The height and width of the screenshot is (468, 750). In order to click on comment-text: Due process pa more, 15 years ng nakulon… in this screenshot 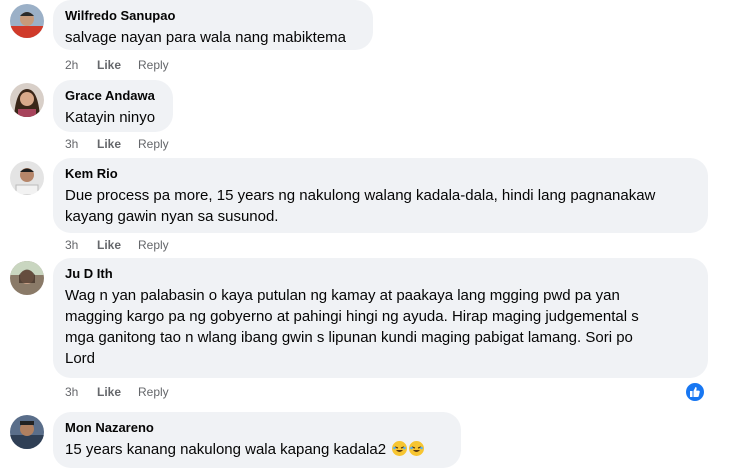, I will do `click(360, 206)`.